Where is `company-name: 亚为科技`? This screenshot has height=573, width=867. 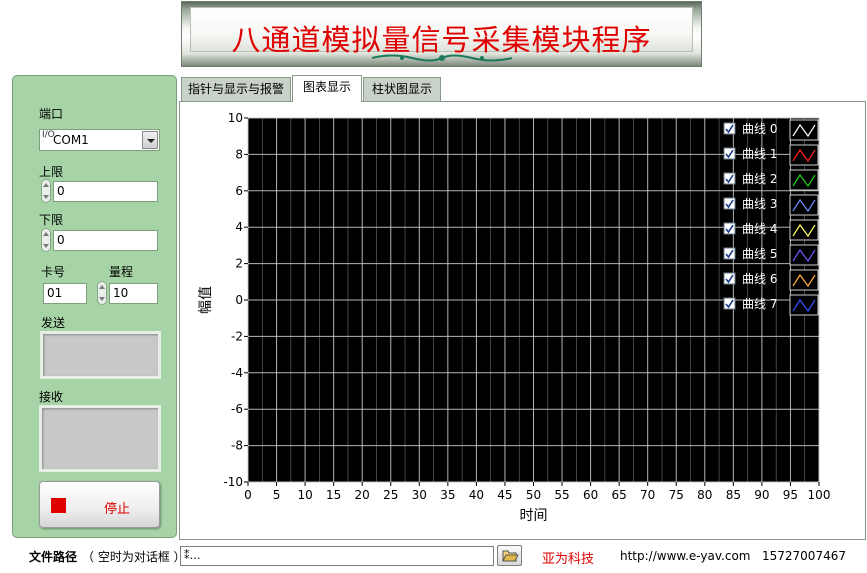
company-name: 亚为科技 is located at coordinates (568, 559).